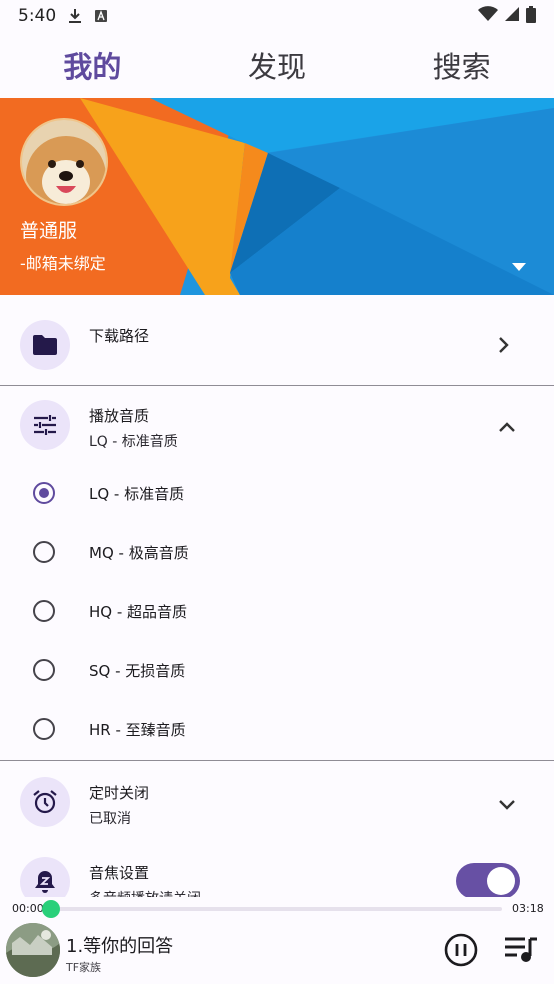 This screenshot has width=554, height=984. Describe the element at coordinates (119, 336) in the screenshot. I see `download-path-title: 下载路径` at that location.